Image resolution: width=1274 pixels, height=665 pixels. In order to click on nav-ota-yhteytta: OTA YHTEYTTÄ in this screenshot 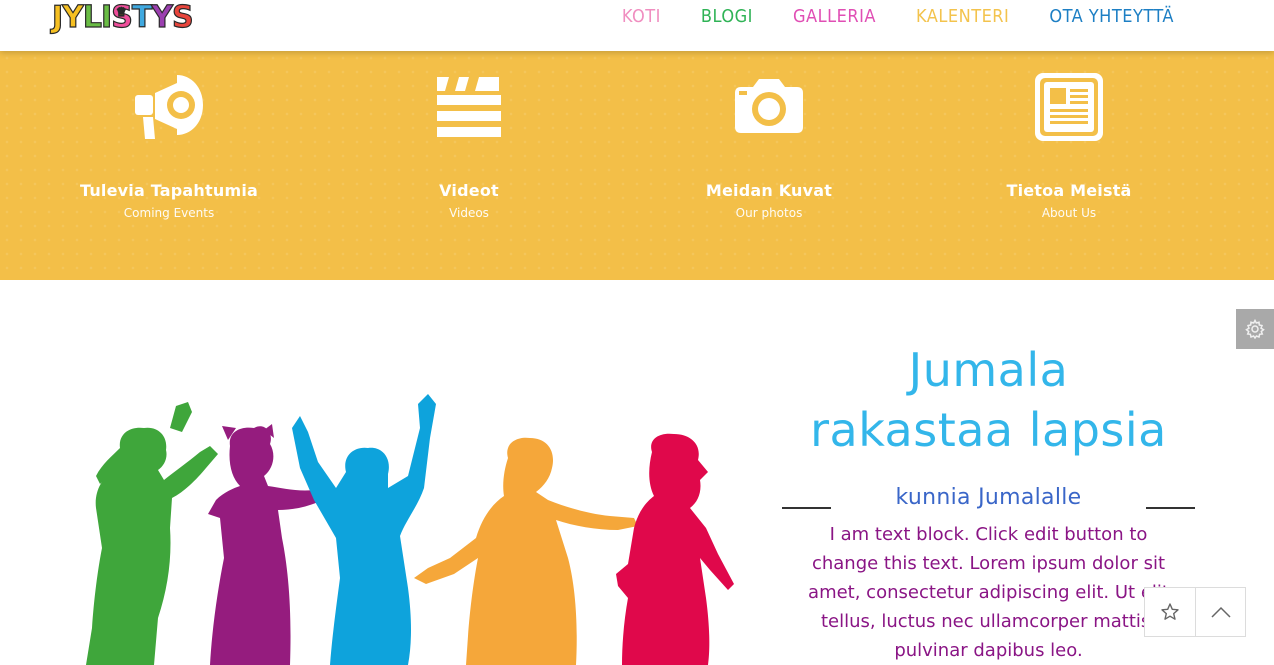, I will do `click(1111, 16)`.